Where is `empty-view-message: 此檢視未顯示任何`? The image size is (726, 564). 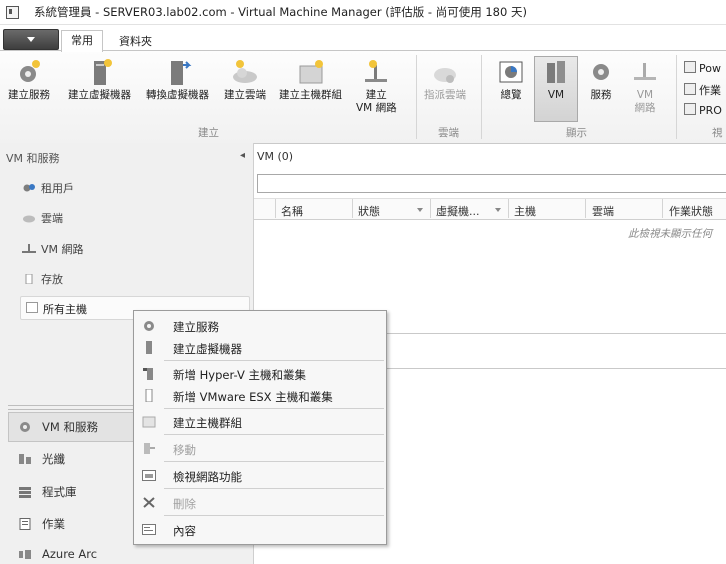 empty-view-message: 此檢視未顯示任何 is located at coordinates (670, 234).